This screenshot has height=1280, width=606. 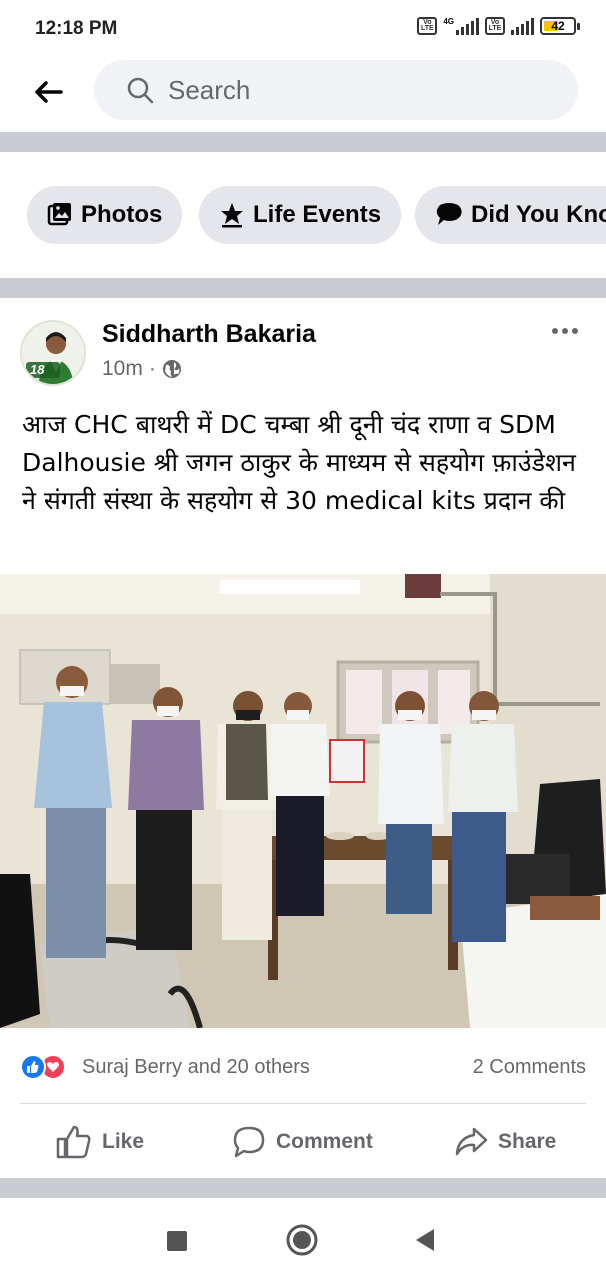 I want to click on more-dot-icon, so click(x=555, y=331).